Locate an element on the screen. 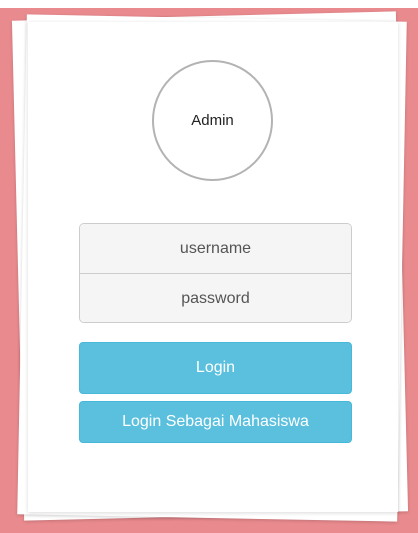 The height and width of the screenshot is (533, 418). password-input is located at coordinates (215, 298).